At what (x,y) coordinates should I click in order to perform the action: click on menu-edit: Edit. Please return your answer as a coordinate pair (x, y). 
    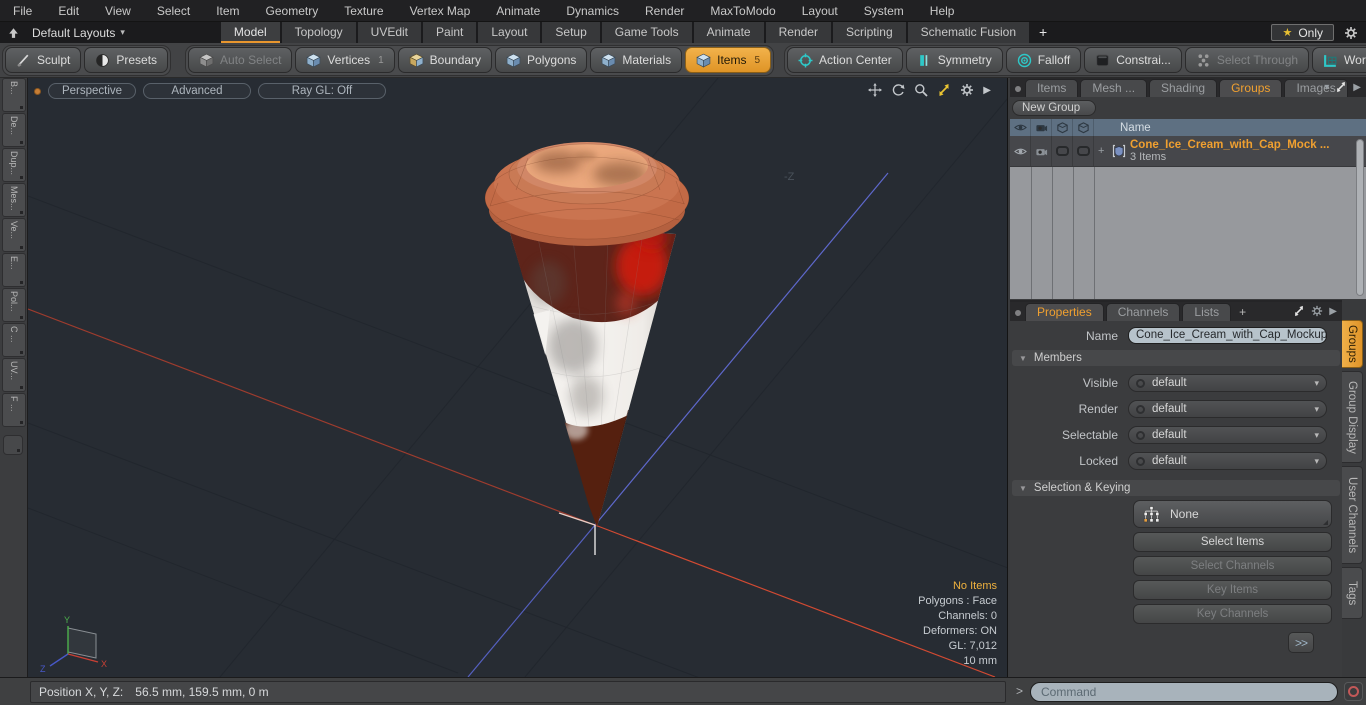
    Looking at the image, I should click on (68, 11).